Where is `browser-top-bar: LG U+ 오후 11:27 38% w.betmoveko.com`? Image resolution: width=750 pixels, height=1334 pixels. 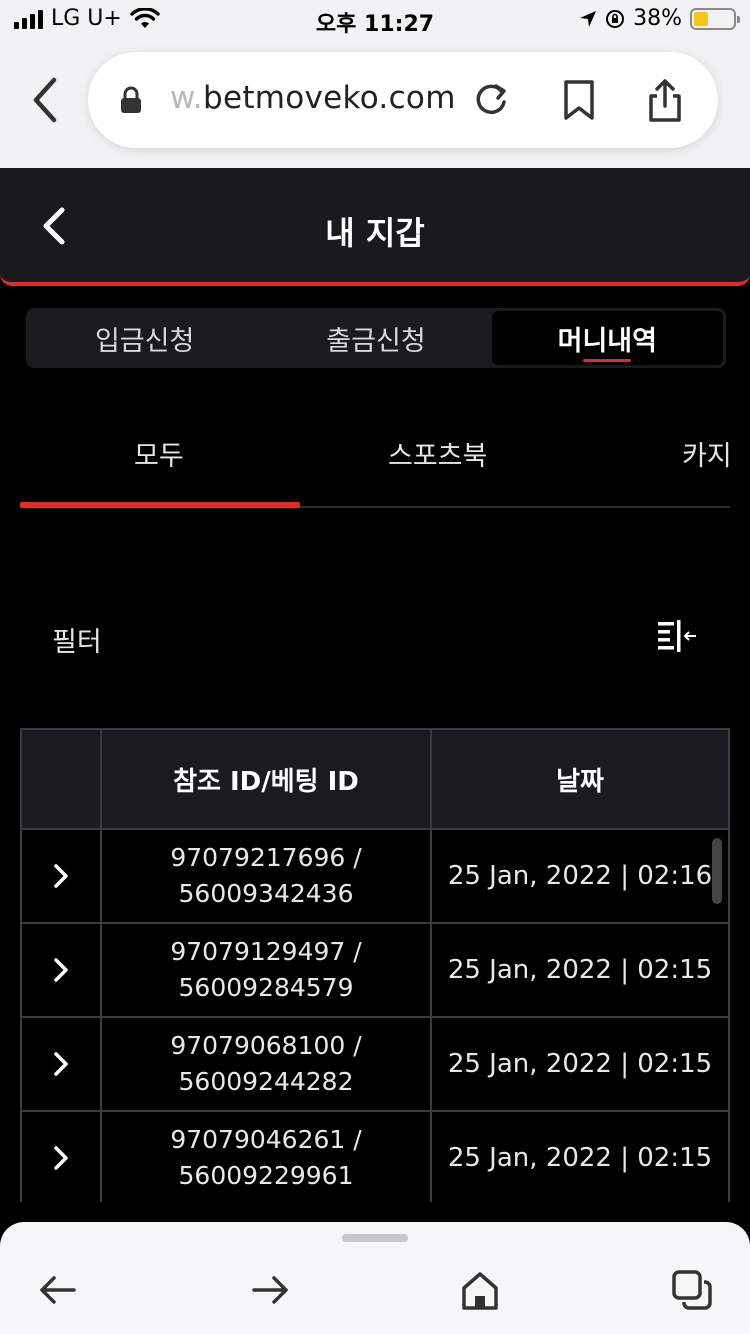
browser-top-bar: LG U+ 오후 11:27 38% w.betmoveko.com is located at coordinates (375, 84).